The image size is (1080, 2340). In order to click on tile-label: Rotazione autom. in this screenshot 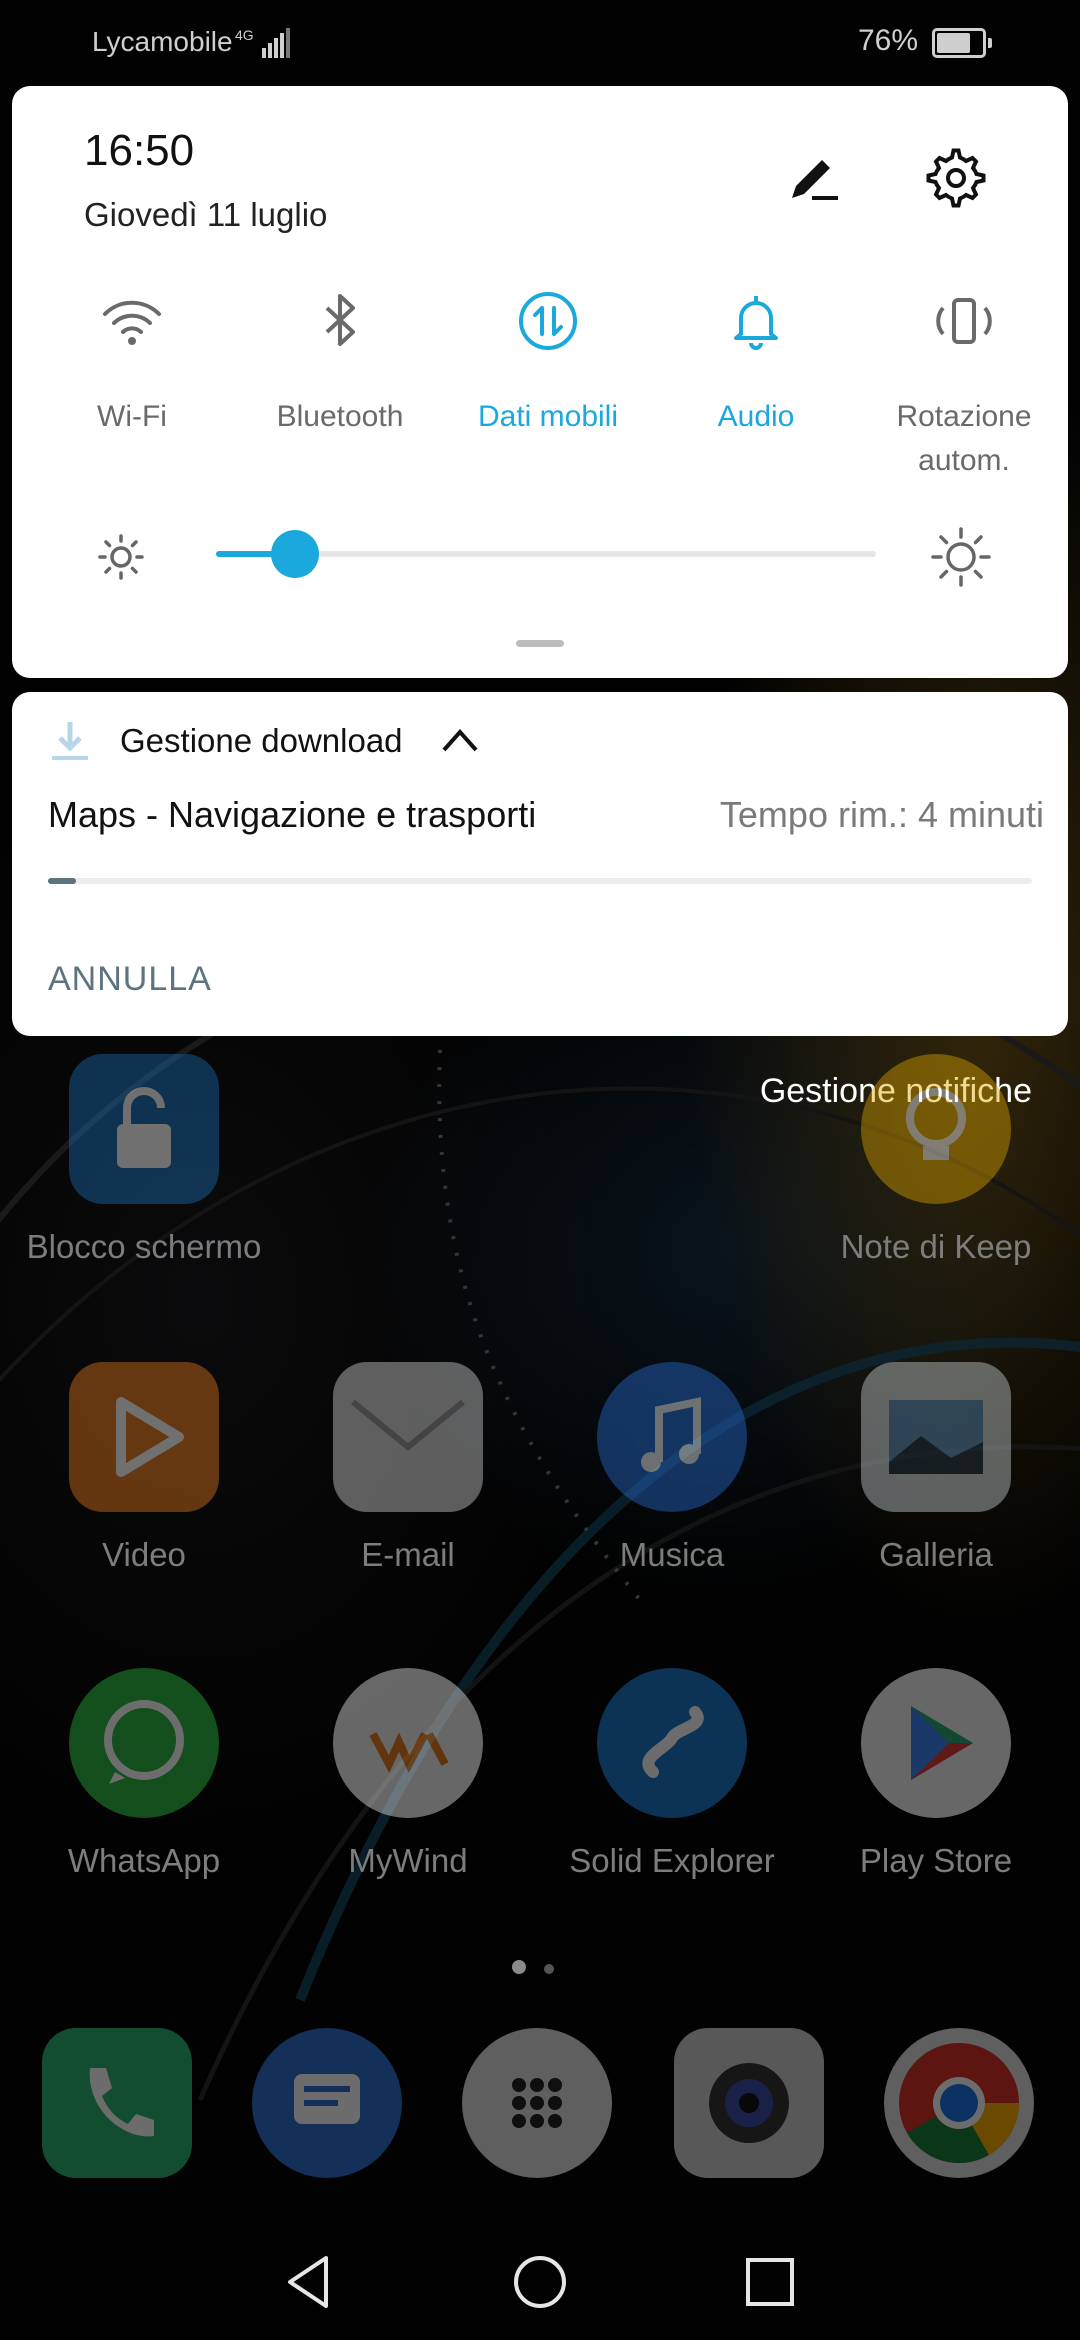, I will do `click(964, 438)`.